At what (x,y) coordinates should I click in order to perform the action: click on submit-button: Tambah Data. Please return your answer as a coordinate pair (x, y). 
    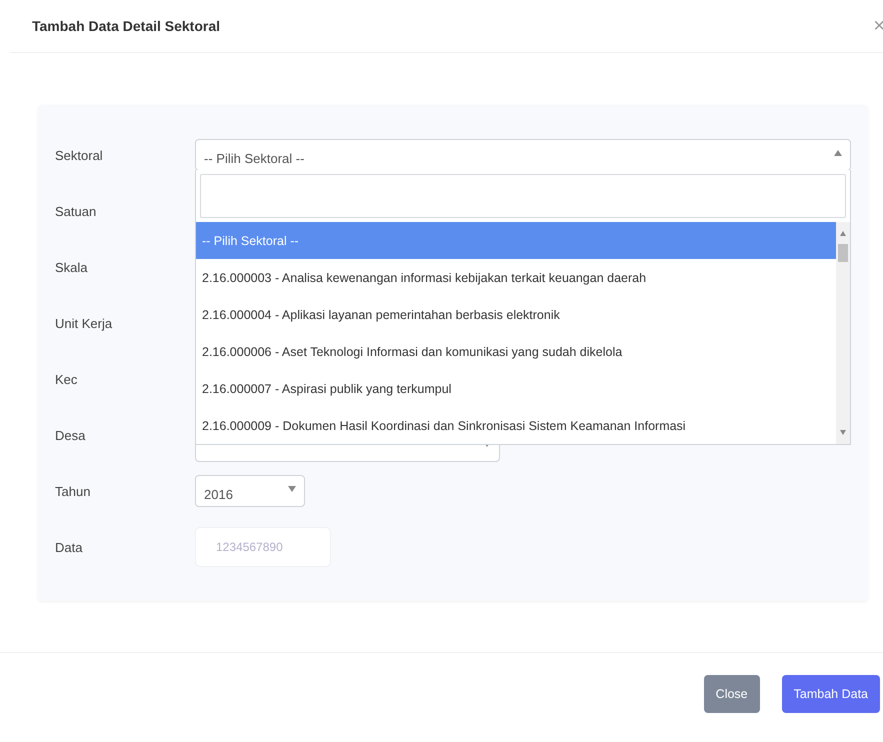
    Looking at the image, I should click on (831, 694).